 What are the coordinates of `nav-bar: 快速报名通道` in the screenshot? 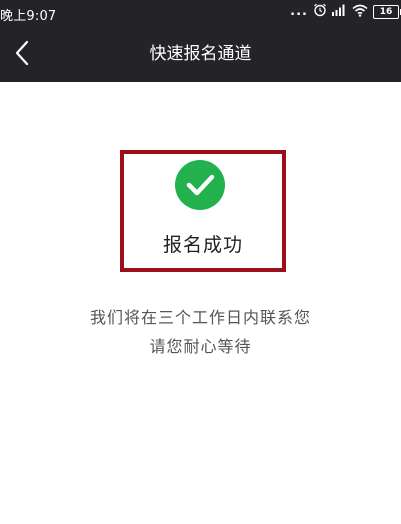 It's located at (200, 54).